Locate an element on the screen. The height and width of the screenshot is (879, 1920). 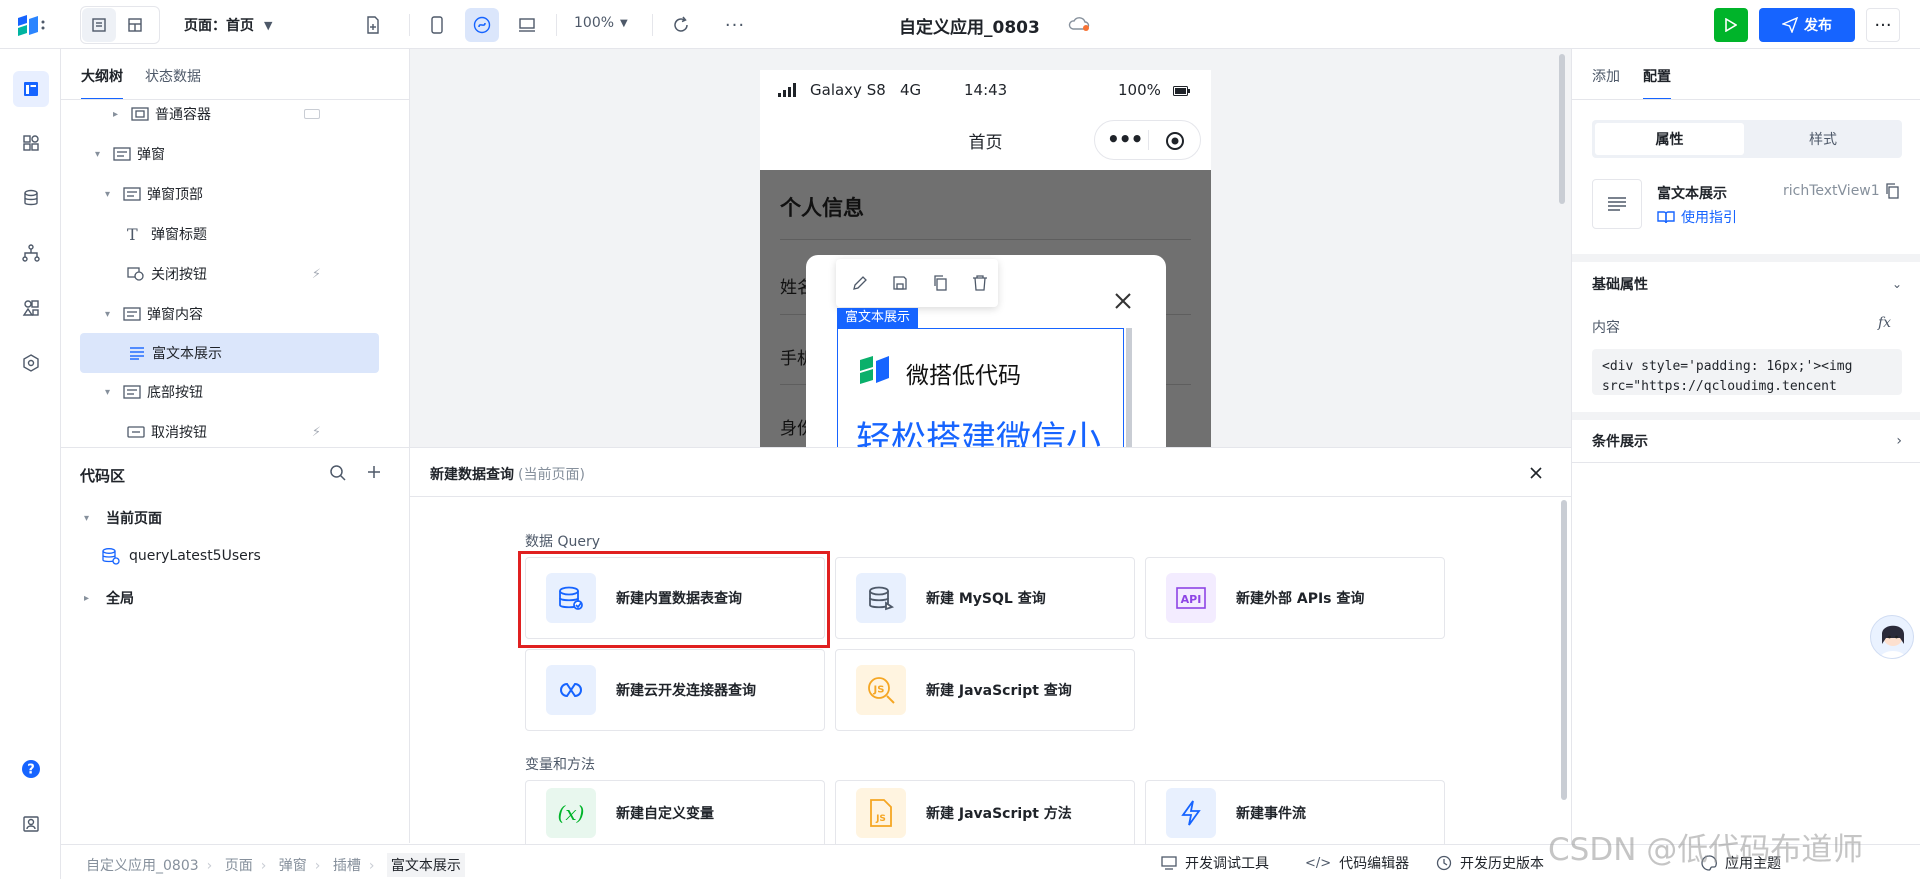
run-button is located at coordinates (1731, 25).